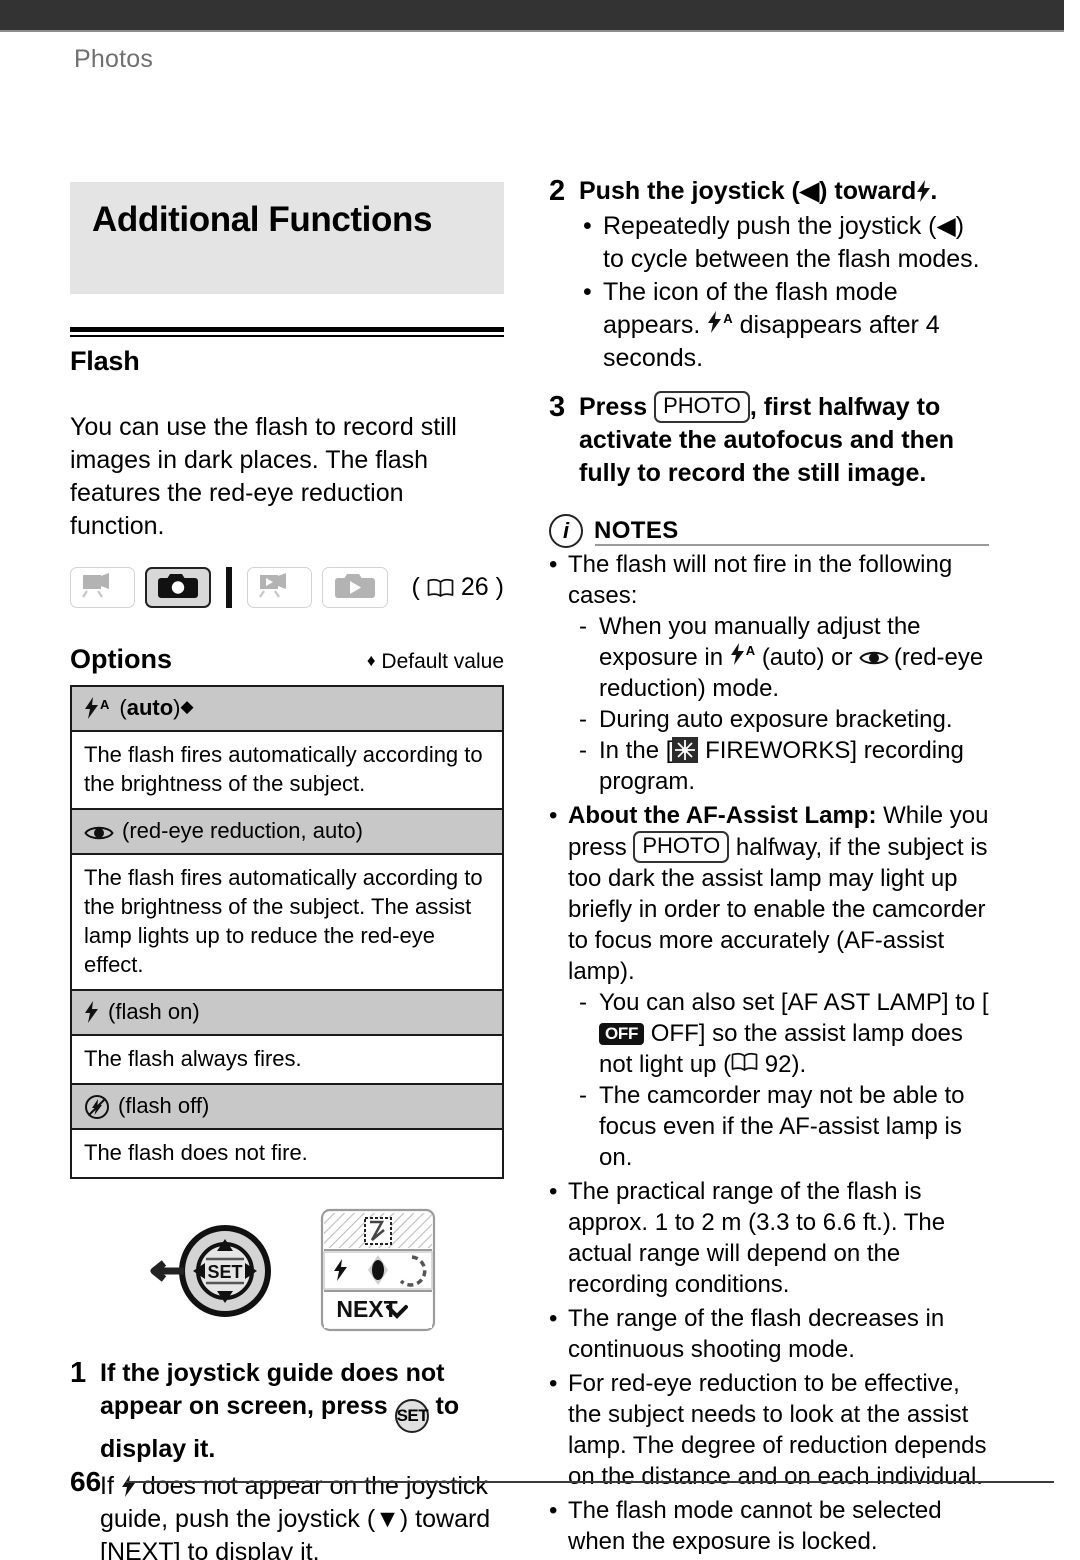 The image size is (1080, 1560). I want to click on chapter-title-band: Additional Functions, so click(287, 238).